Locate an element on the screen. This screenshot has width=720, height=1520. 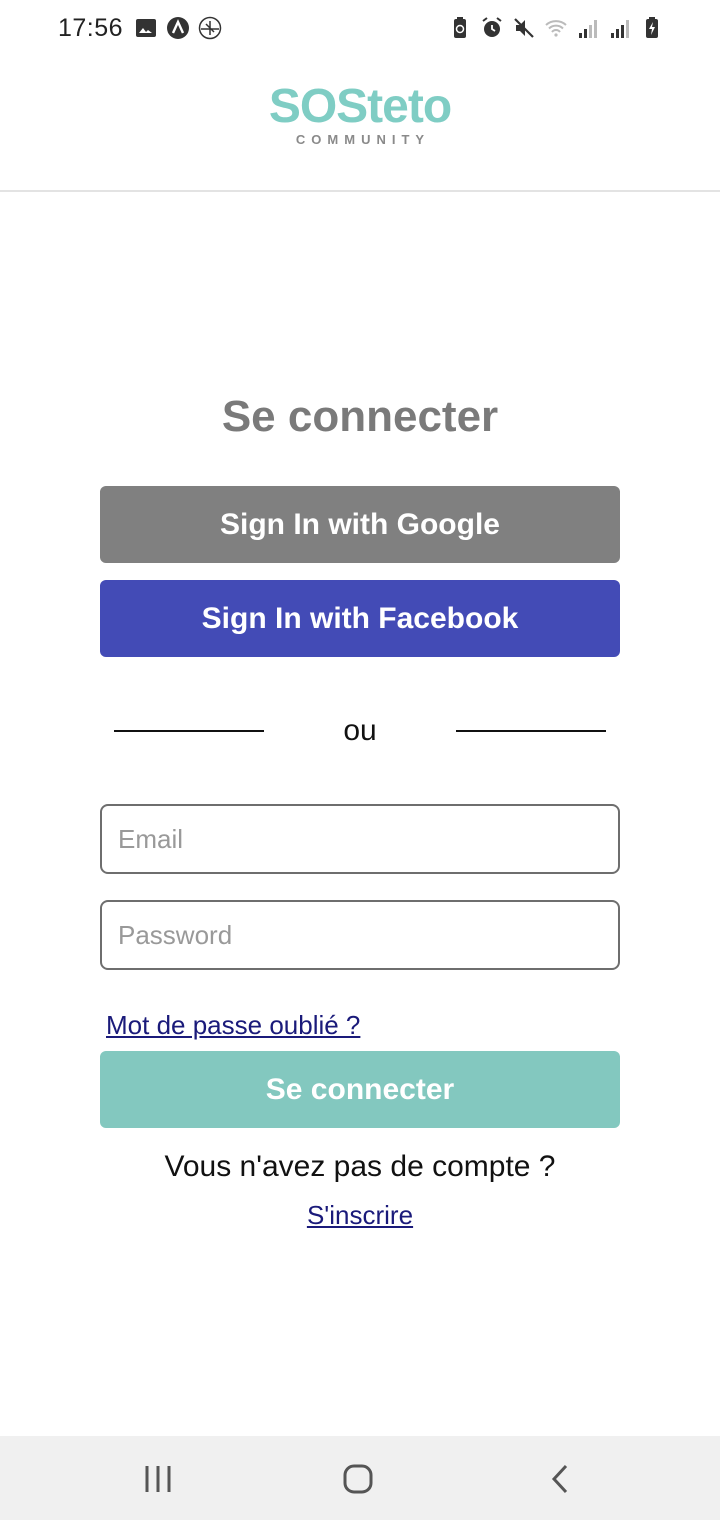
home-icon is located at coordinates (358, 1479).